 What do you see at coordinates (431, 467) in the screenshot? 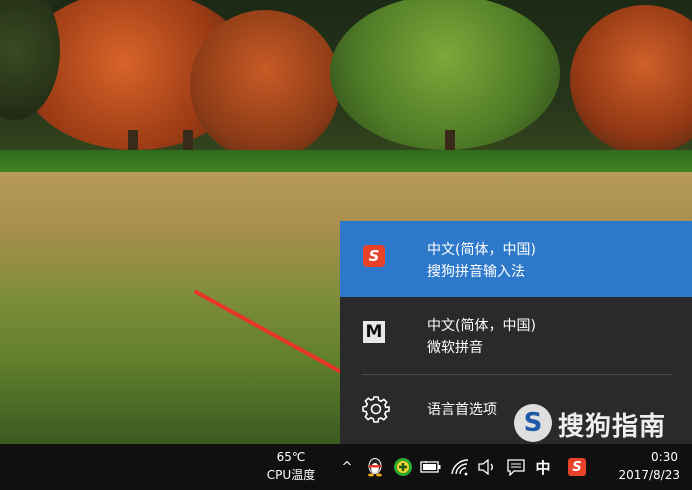
I see `battery-icon` at bounding box center [431, 467].